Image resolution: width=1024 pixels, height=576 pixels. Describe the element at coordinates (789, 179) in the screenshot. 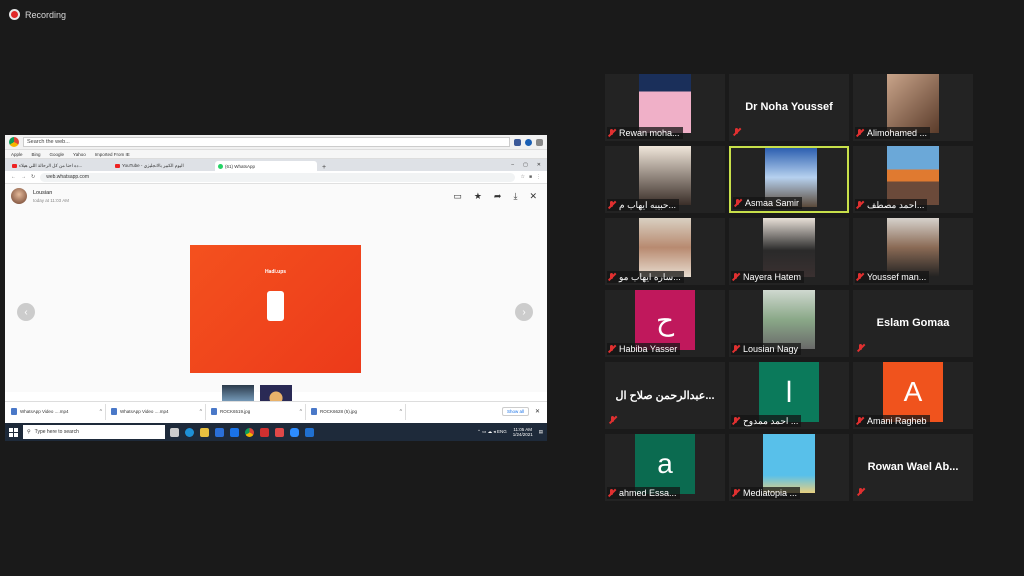

I see `participant-tile: Asmaa Samir` at that location.